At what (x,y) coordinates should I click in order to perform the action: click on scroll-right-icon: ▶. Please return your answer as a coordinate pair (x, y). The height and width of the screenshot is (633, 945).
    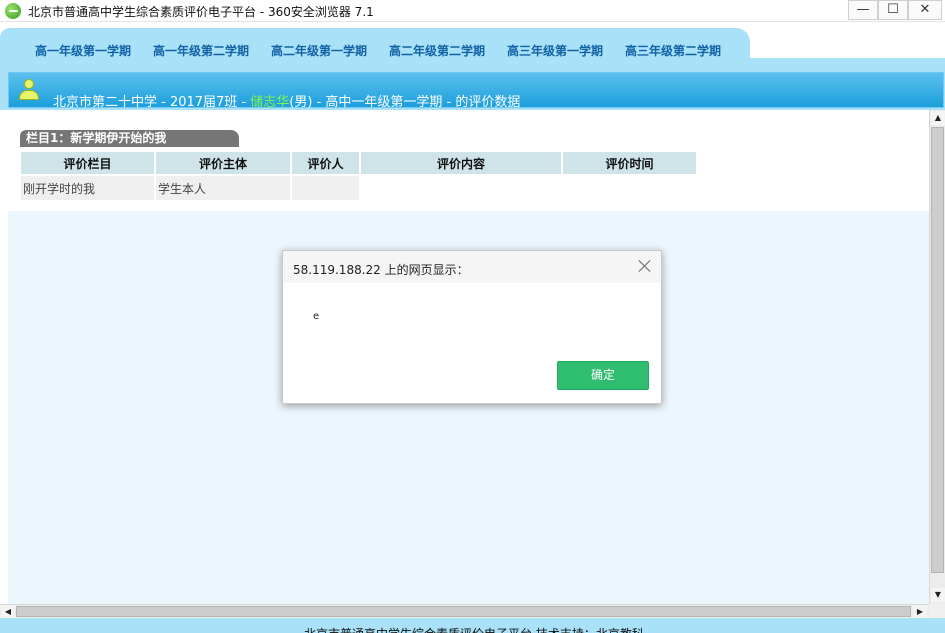
    Looking at the image, I should click on (920, 611).